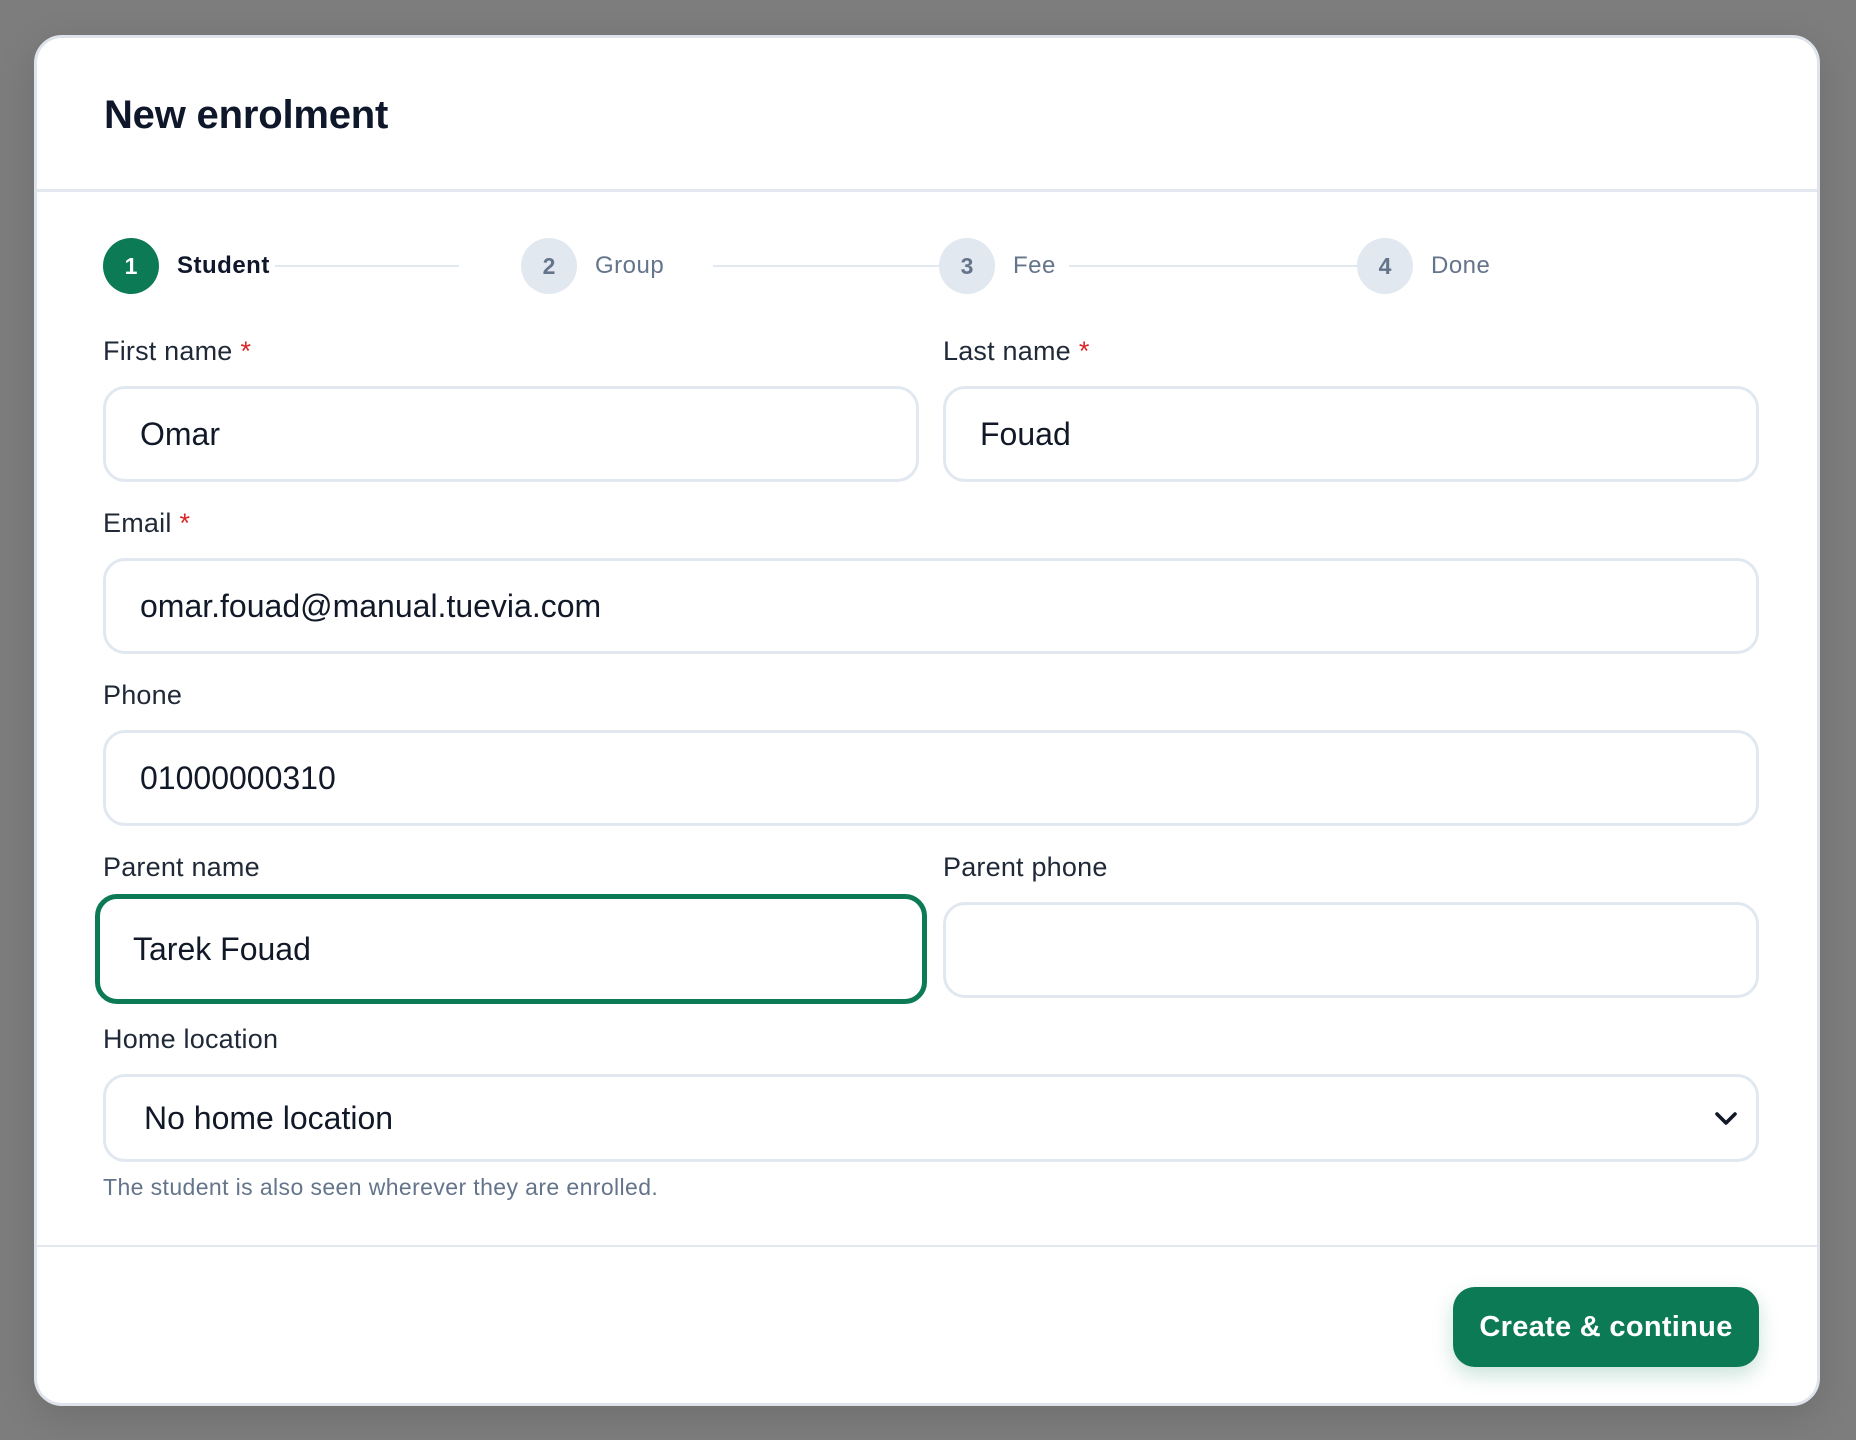  I want to click on first-name-label-text: First name, so click(168, 351).